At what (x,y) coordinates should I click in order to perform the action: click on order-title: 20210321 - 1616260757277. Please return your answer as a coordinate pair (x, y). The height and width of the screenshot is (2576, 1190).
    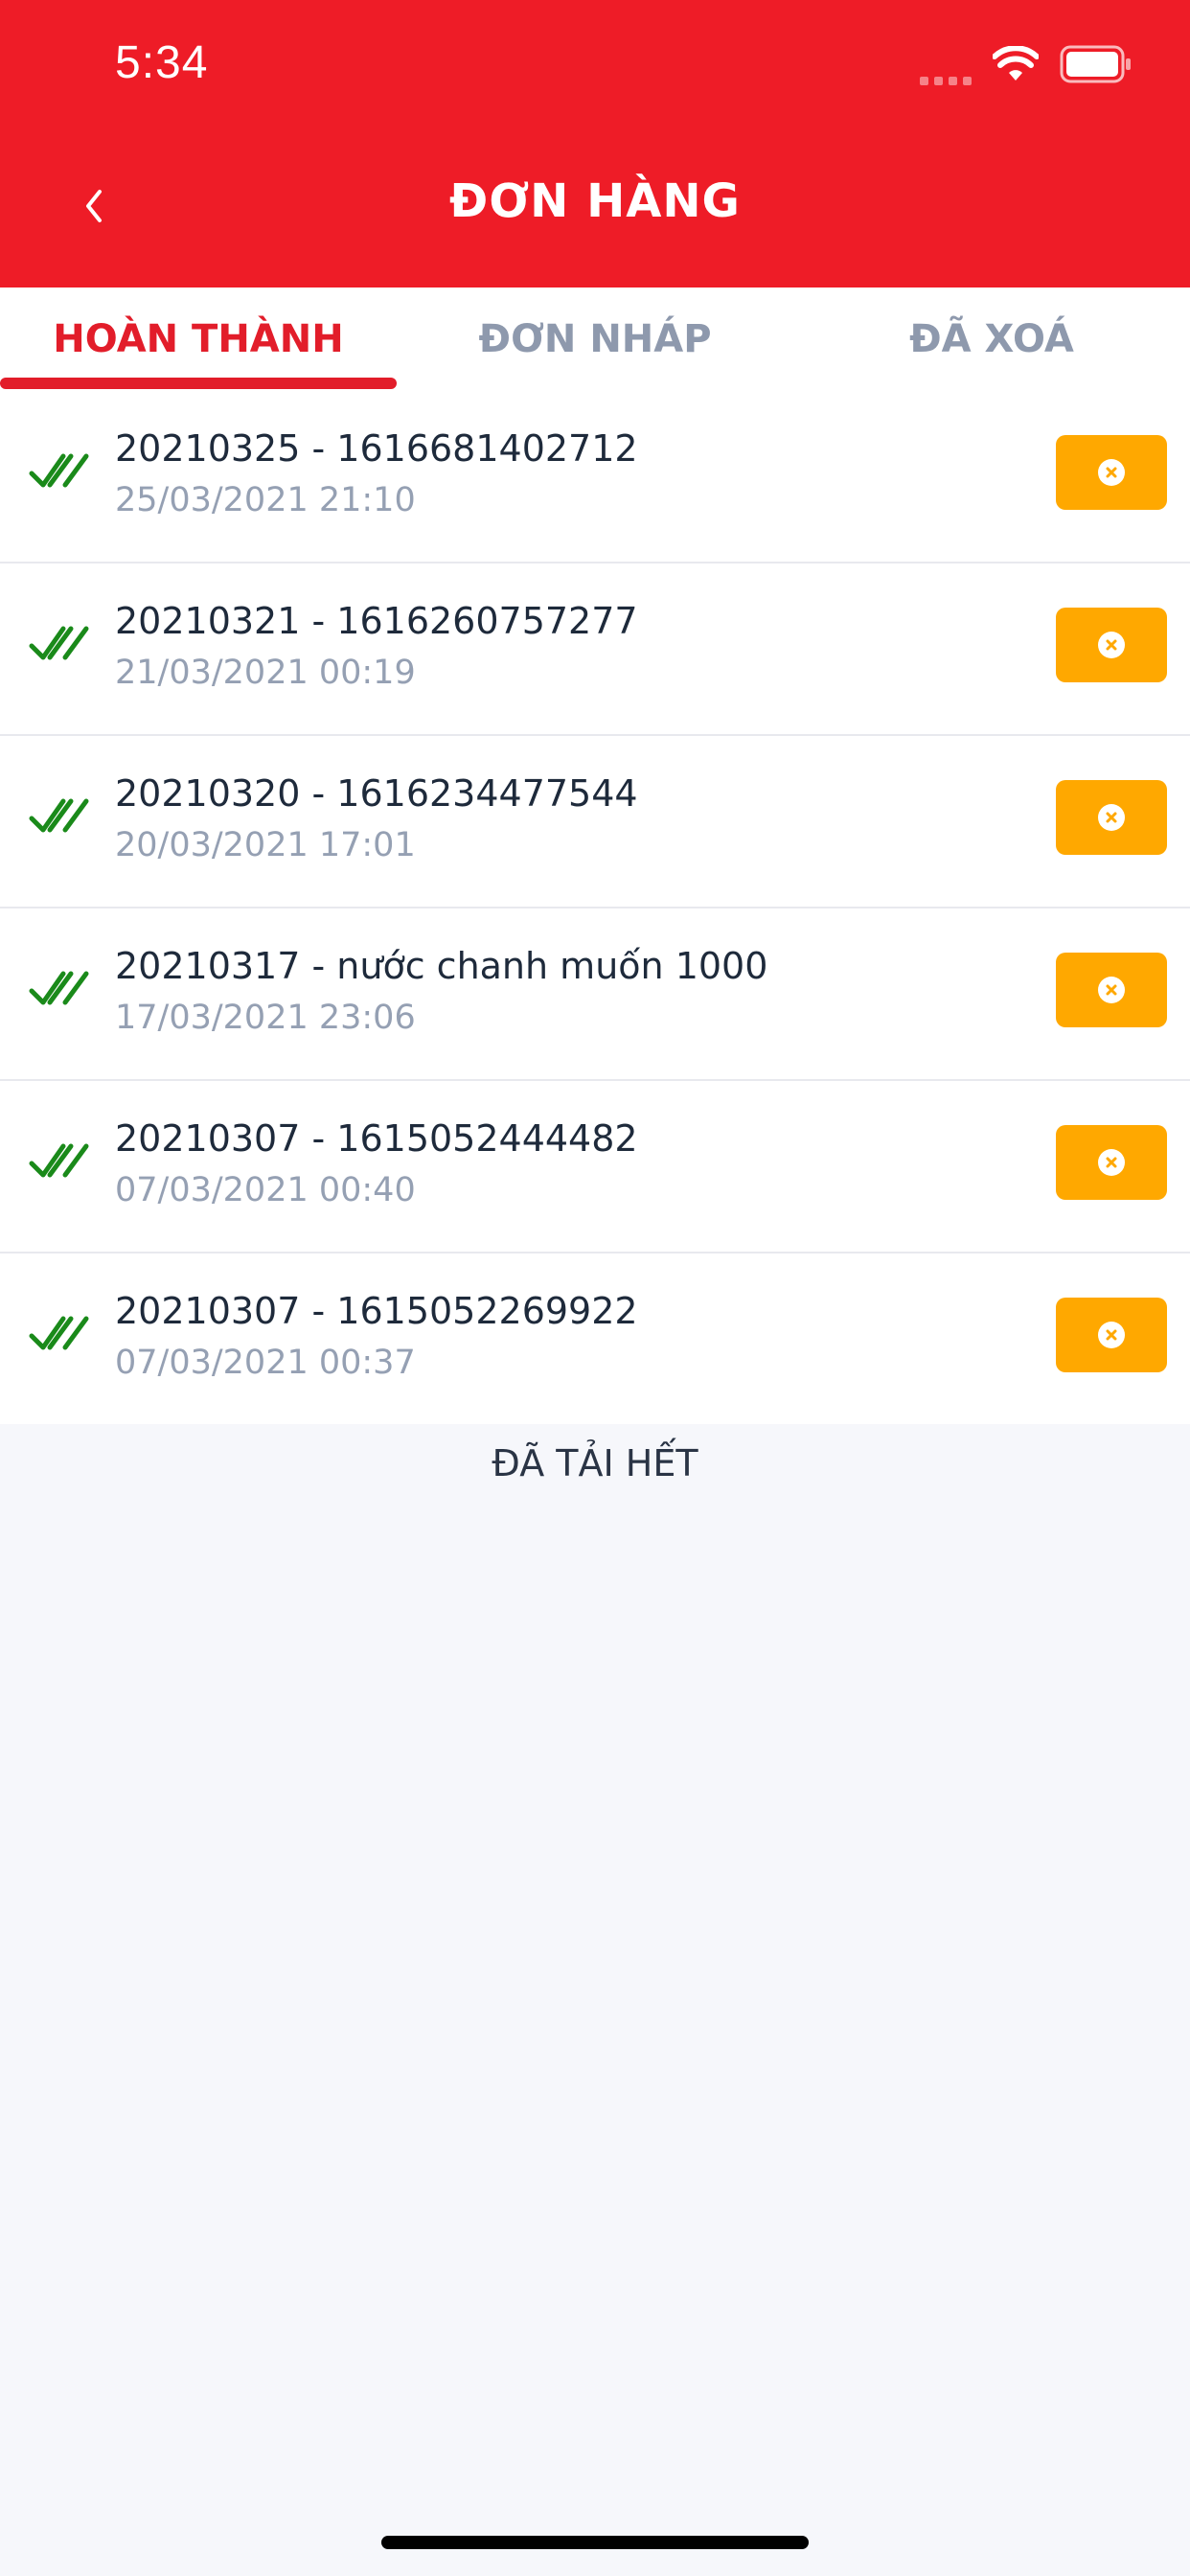
    Looking at the image, I should click on (377, 621).